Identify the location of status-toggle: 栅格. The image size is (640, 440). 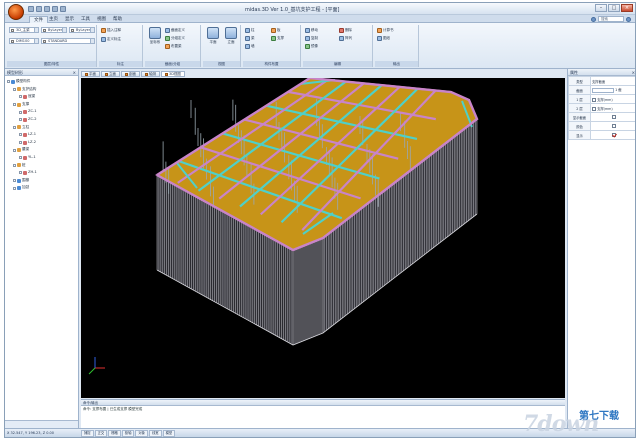
(114, 433).